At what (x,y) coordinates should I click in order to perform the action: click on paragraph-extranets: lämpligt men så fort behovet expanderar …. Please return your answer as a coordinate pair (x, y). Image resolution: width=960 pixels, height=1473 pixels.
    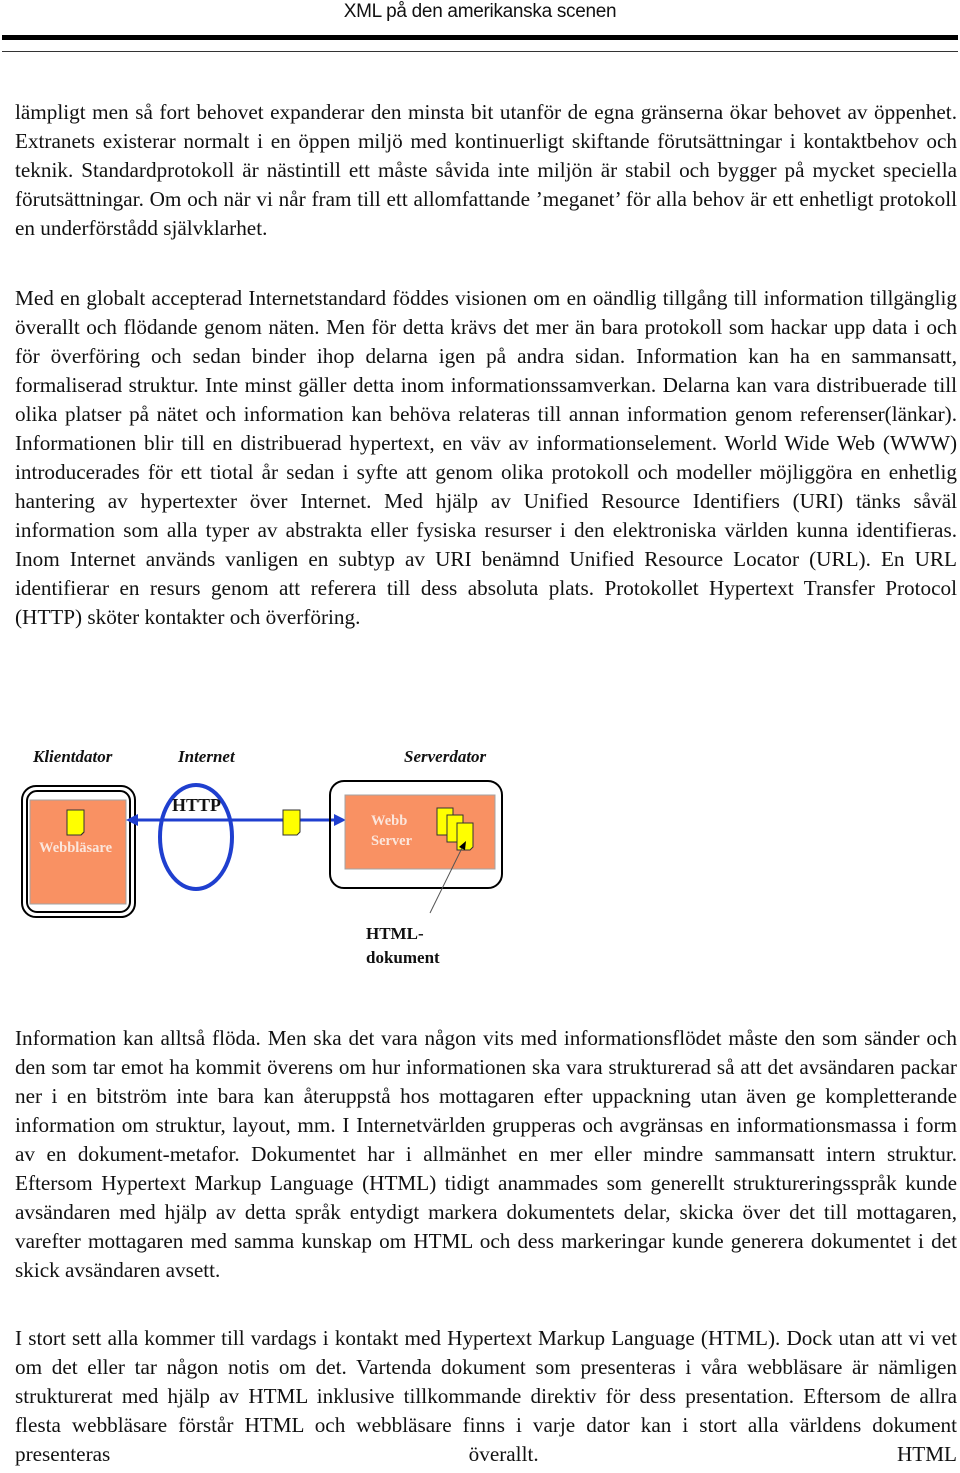
    Looking at the image, I should click on (486, 170).